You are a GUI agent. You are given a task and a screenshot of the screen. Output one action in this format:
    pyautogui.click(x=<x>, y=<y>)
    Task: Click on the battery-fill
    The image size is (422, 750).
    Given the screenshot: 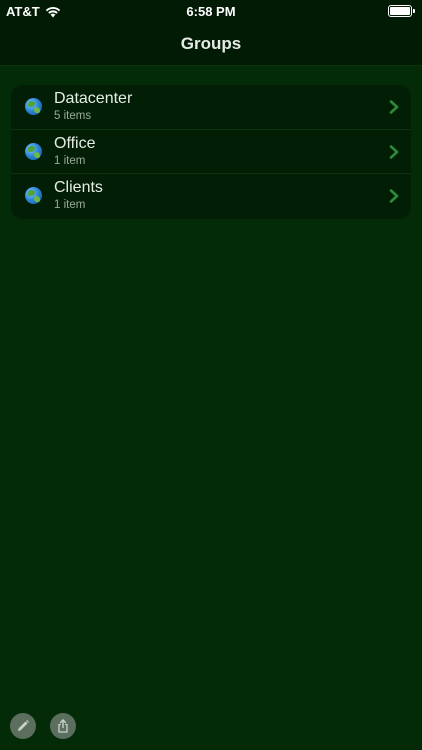 What is the action you would take?
    pyautogui.click(x=400, y=11)
    